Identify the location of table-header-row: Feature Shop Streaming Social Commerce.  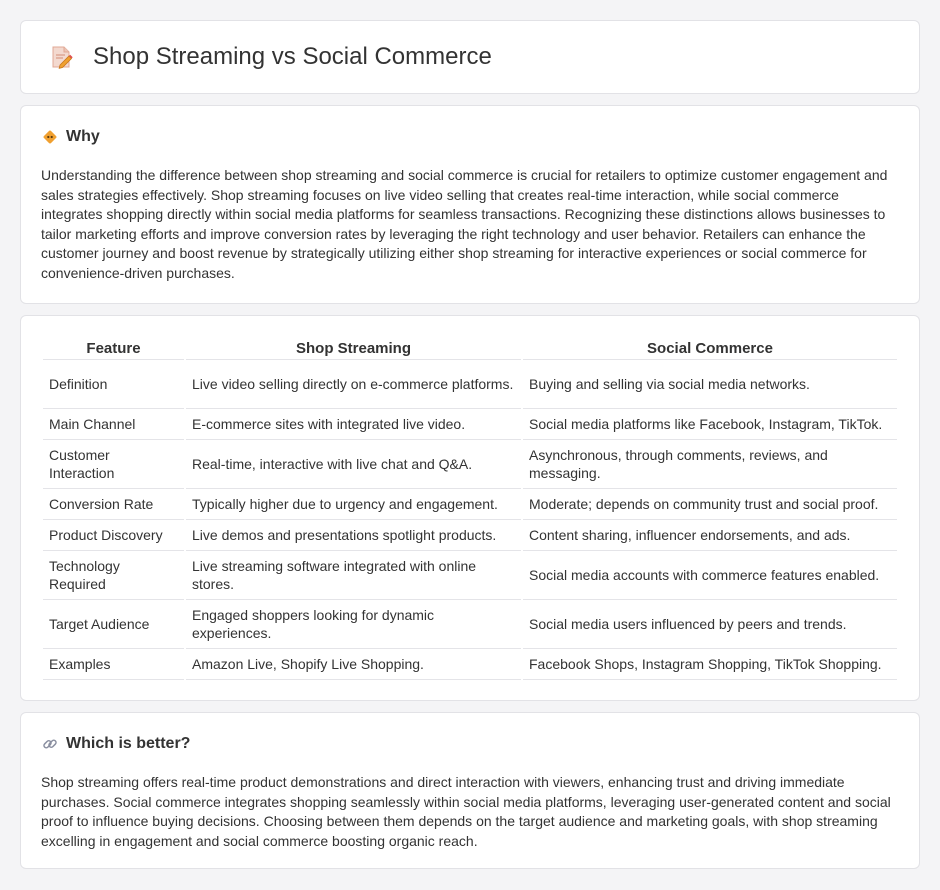
(470, 348).